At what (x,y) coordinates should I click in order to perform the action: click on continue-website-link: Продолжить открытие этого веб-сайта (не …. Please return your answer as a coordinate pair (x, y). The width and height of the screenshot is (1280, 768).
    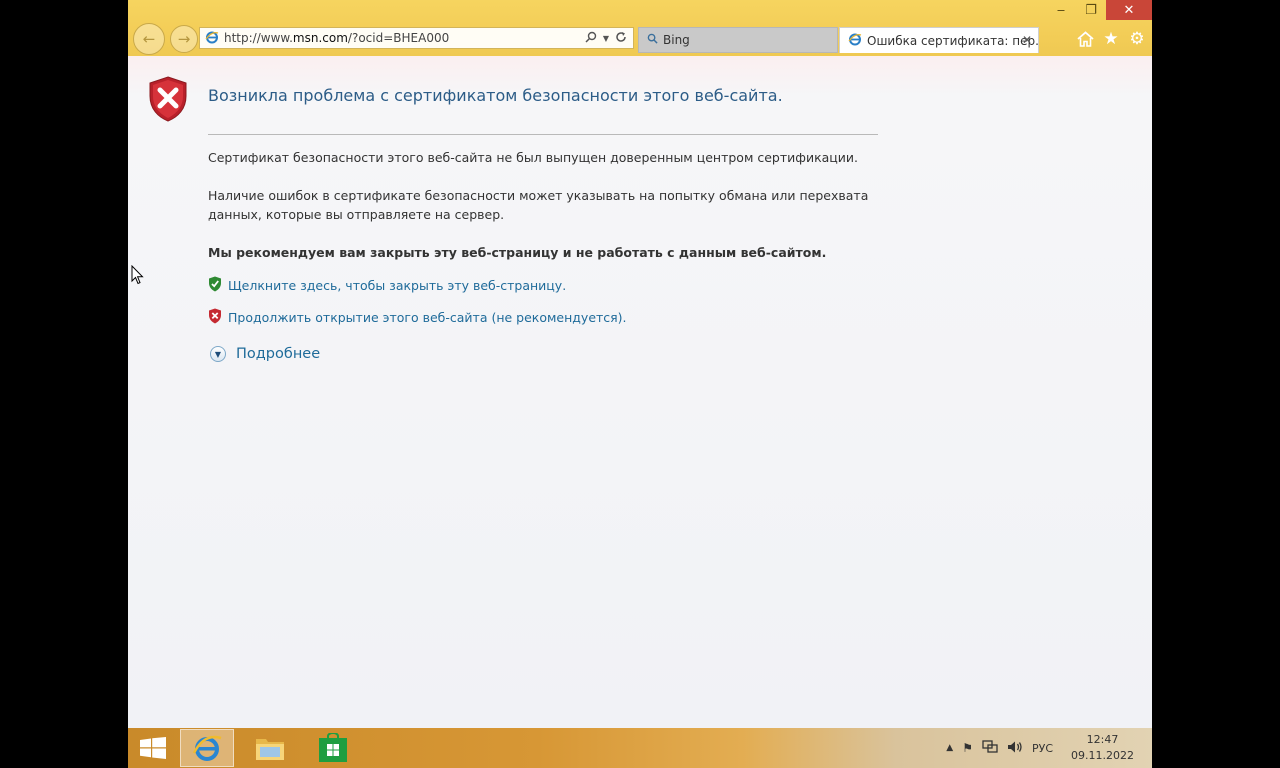
    Looking at the image, I should click on (417, 317).